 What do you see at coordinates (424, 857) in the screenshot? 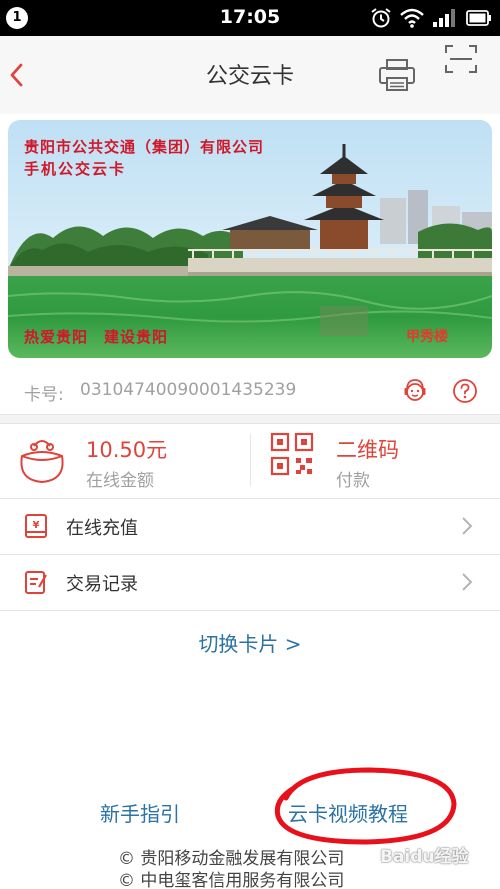
I see `watermark: Baidu经验` at bounding box center [424, 857].